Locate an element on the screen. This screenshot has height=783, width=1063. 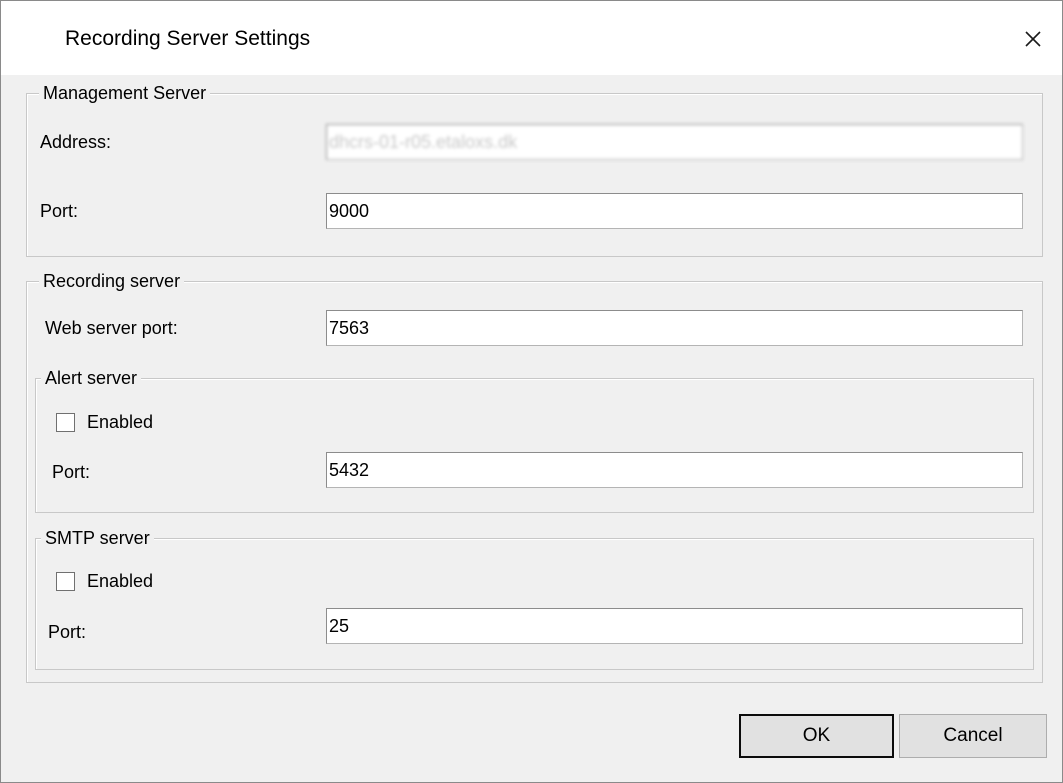
alert-server-legend: Alert server is located at coordinates (91, 378).